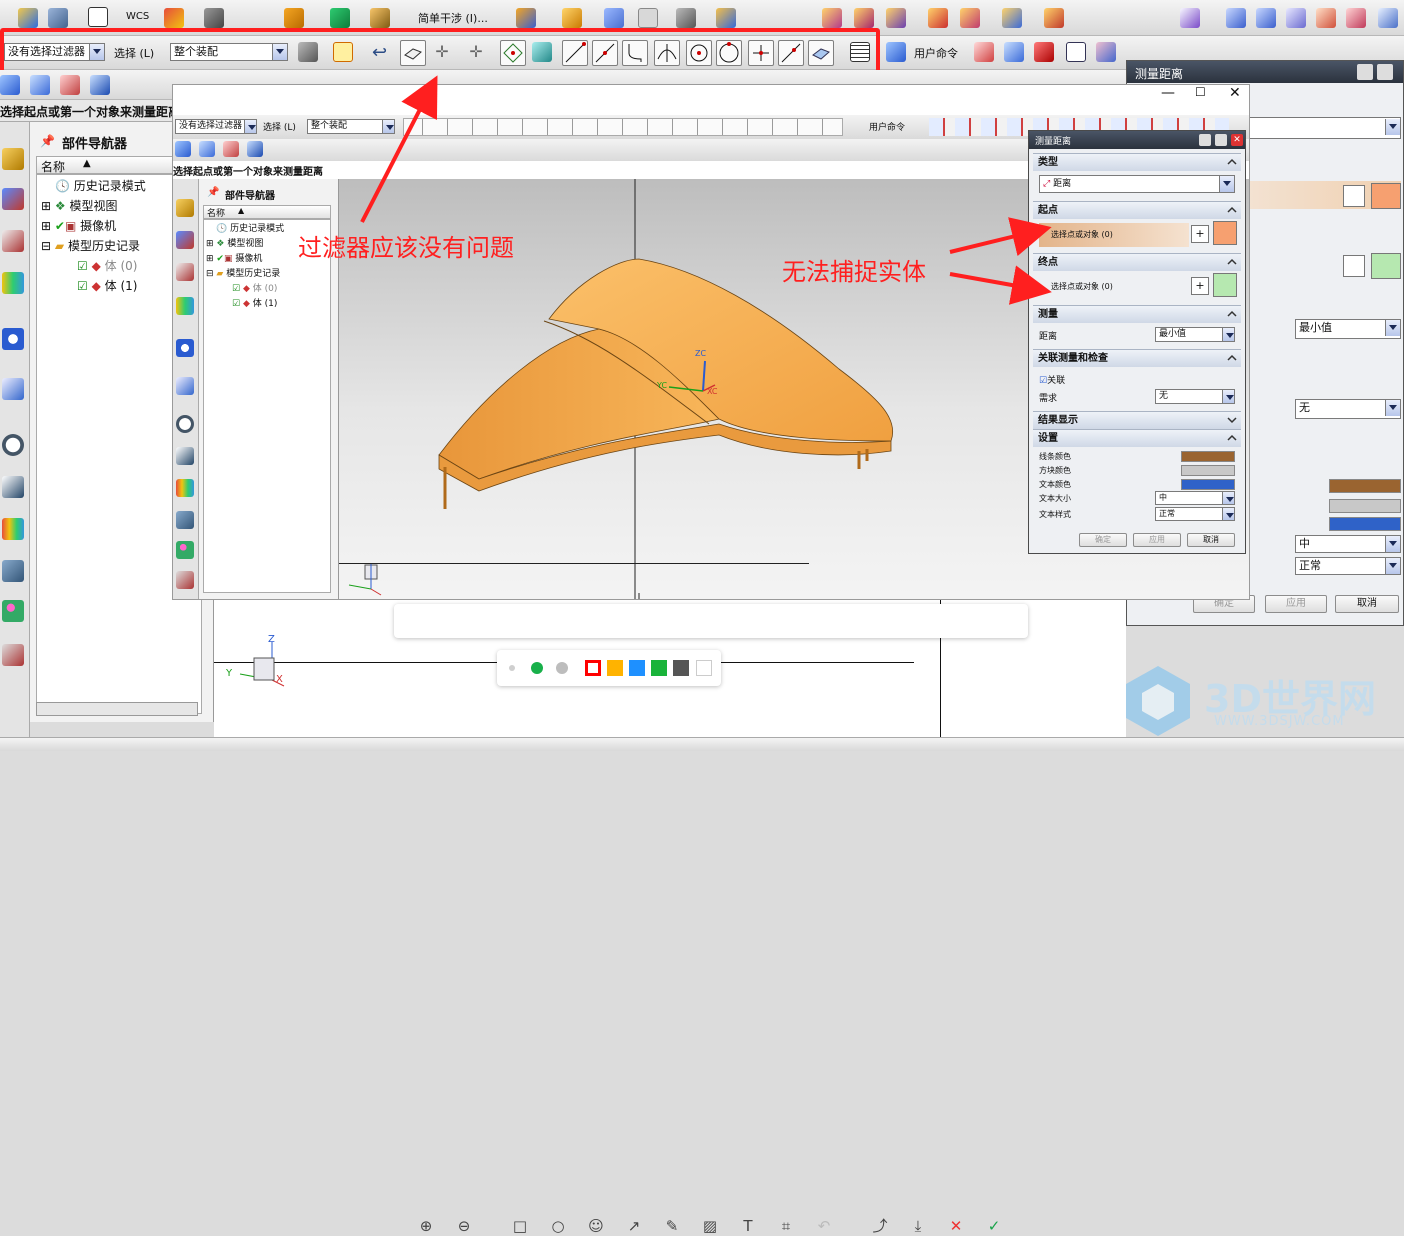 This screenshot has height=1236, width=1404. Describe the element at coordinates (596, 1226) in the screenshot. I see `emoji-tool-icon: ☺` at that location.